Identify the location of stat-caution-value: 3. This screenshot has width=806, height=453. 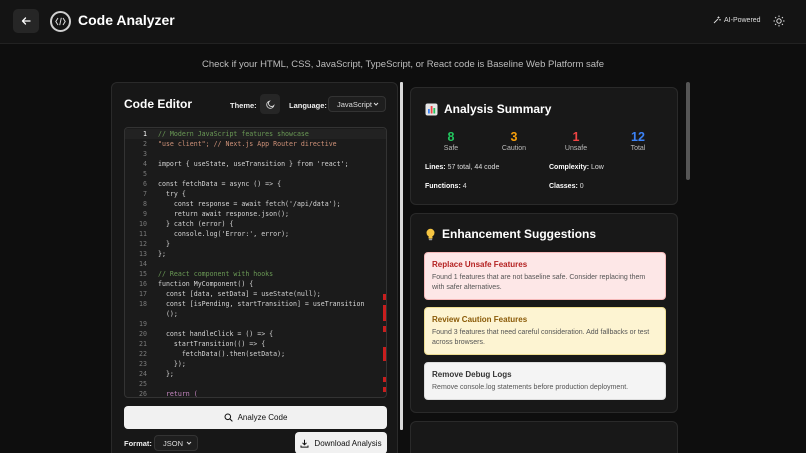
(514, 137).